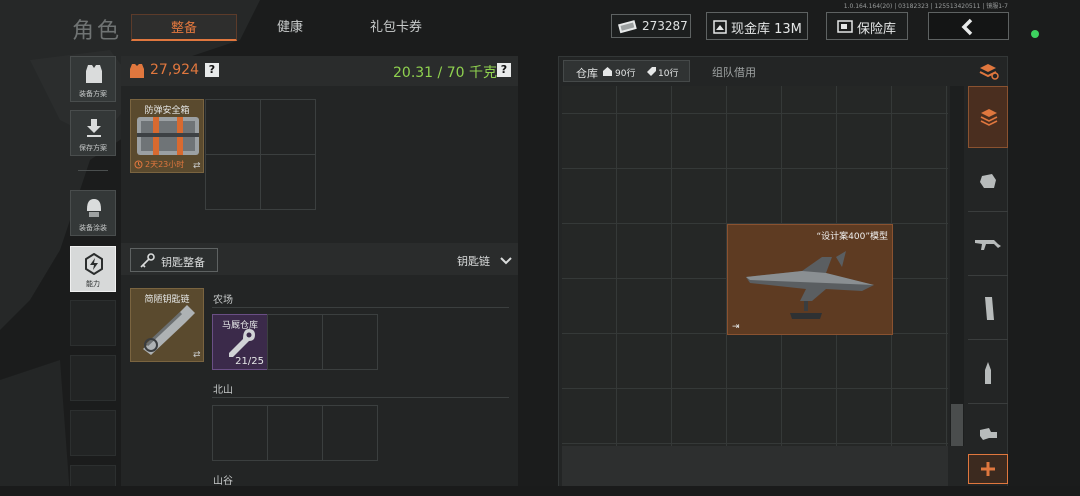 The image size is (1080, 496). I want to click on cash-warehouse-button: 现金库 13M, so click(757, 26).